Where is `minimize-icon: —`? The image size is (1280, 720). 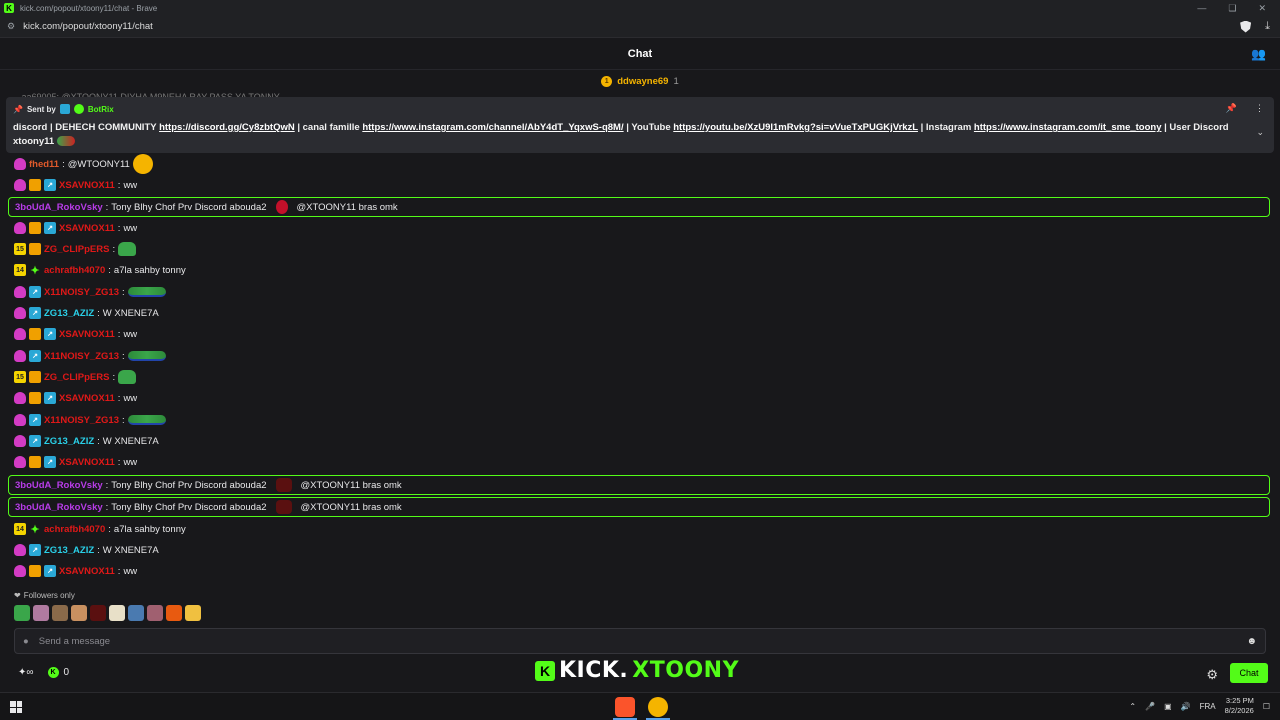
minimize-icon: — is located at coordinates (1201, 8).